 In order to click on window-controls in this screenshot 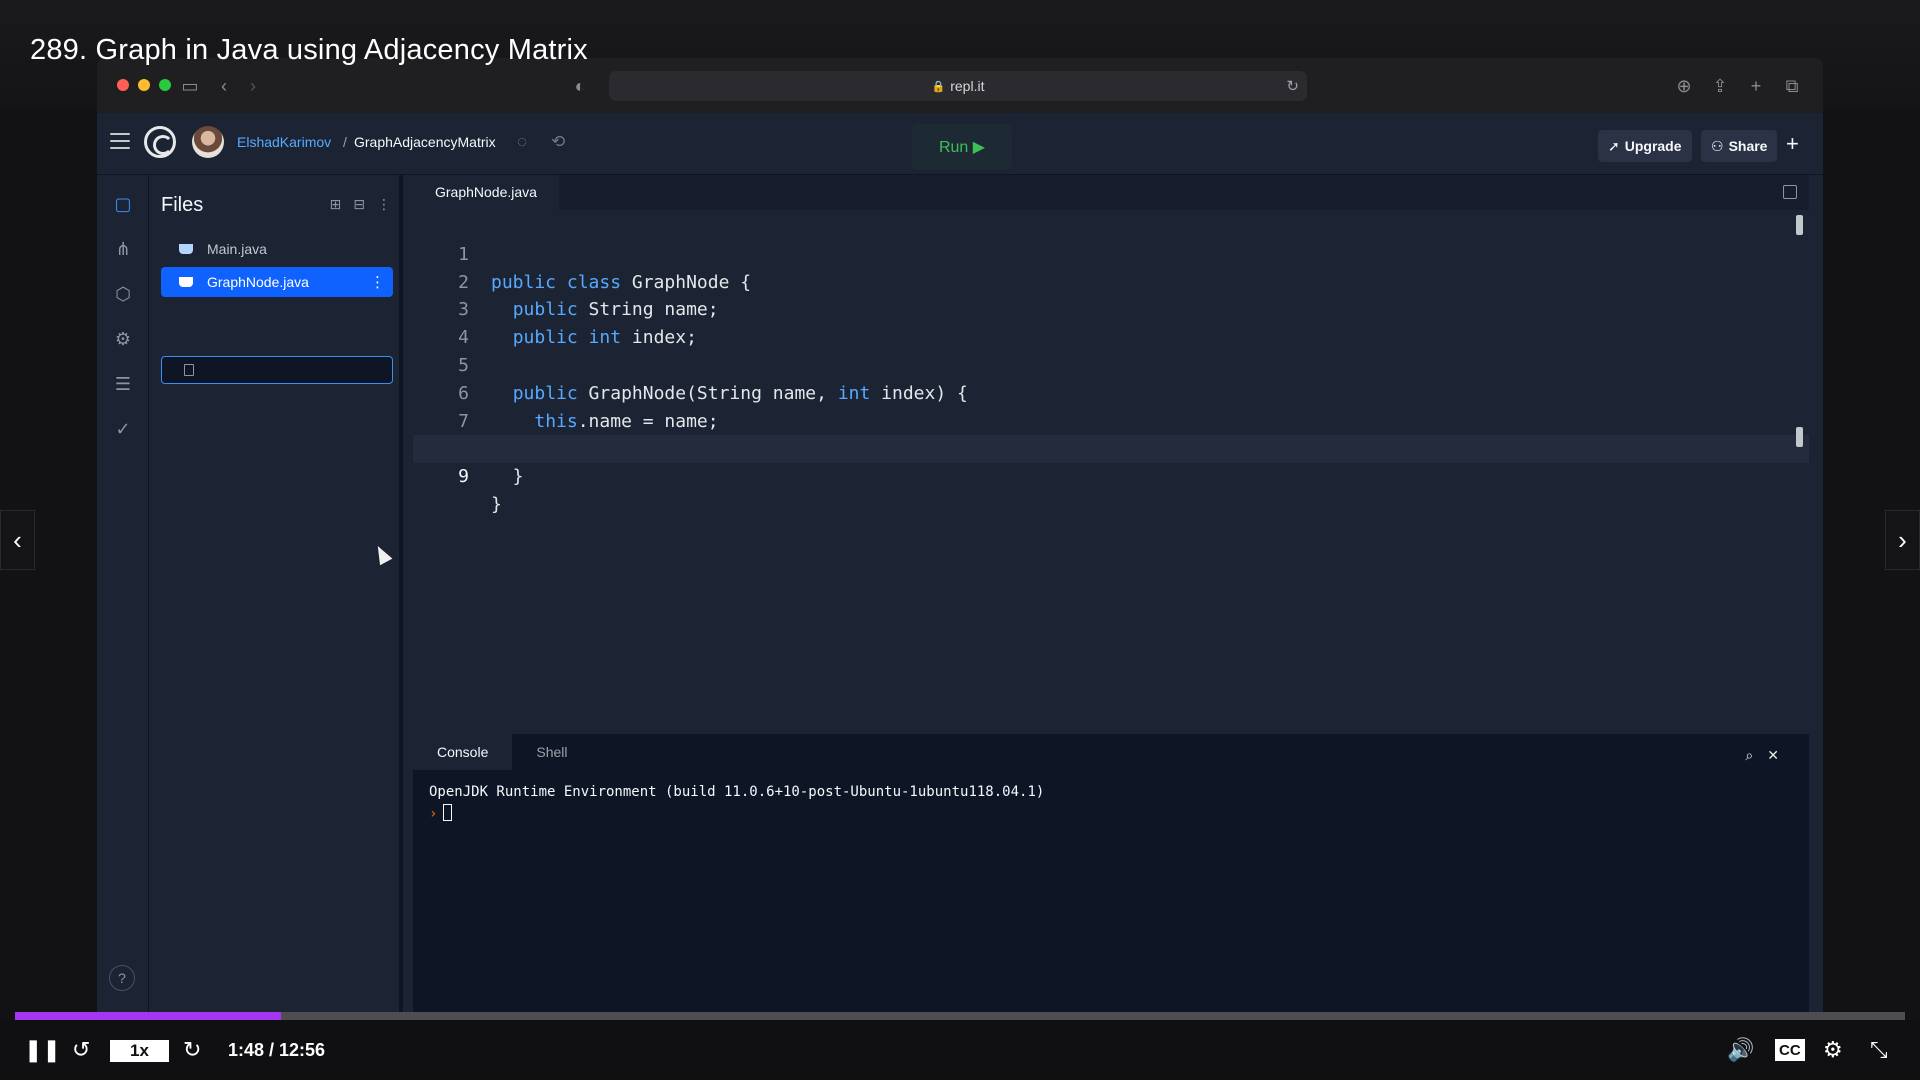, I will do `click(144, 85)`.